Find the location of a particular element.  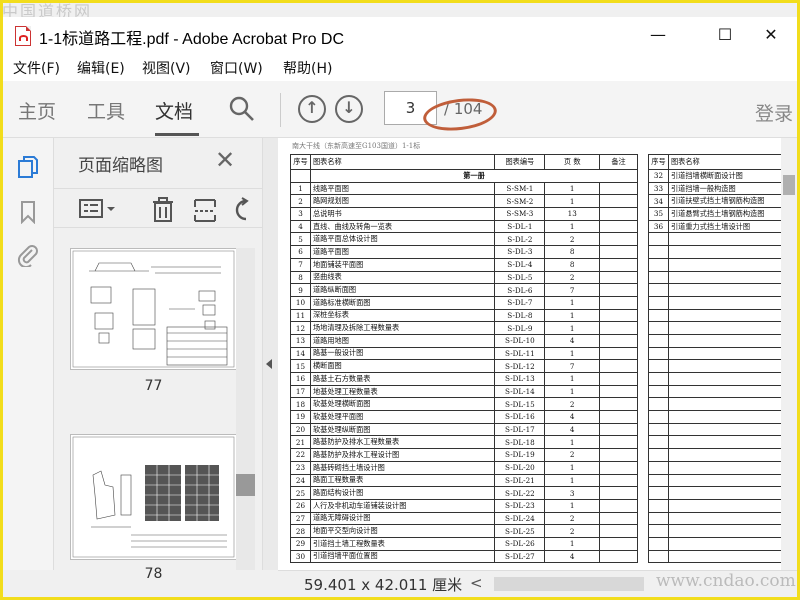

table-cell: 7 is located at coordinates (572, 290).